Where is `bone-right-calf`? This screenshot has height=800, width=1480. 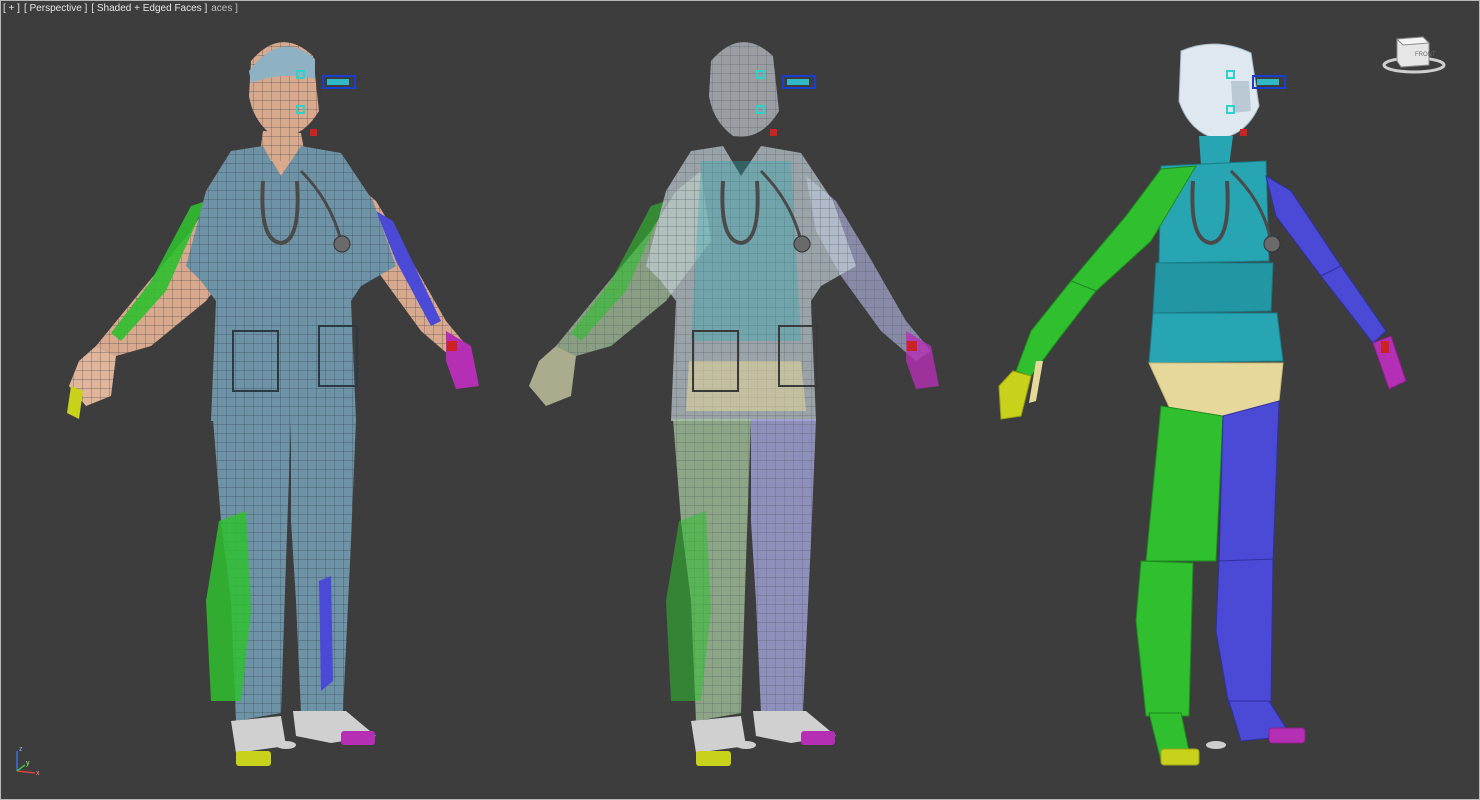 bone-right-calf is located at coordinates (1244, 632).